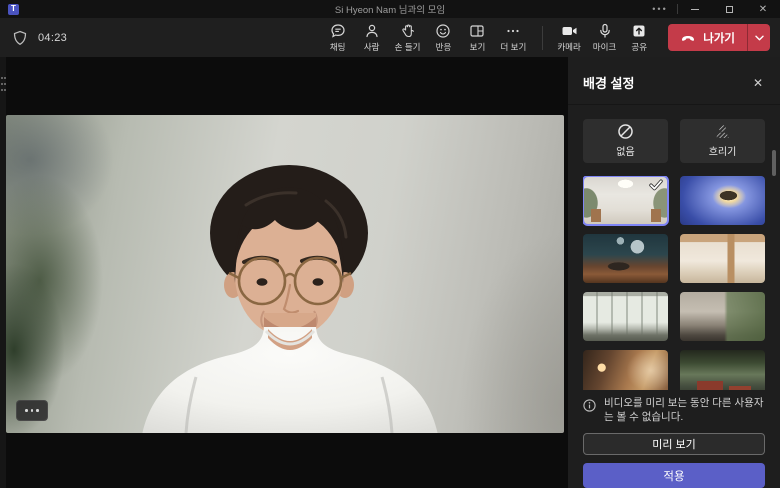  I want to click on panel-title: 배경 설정, so click(609, 83).